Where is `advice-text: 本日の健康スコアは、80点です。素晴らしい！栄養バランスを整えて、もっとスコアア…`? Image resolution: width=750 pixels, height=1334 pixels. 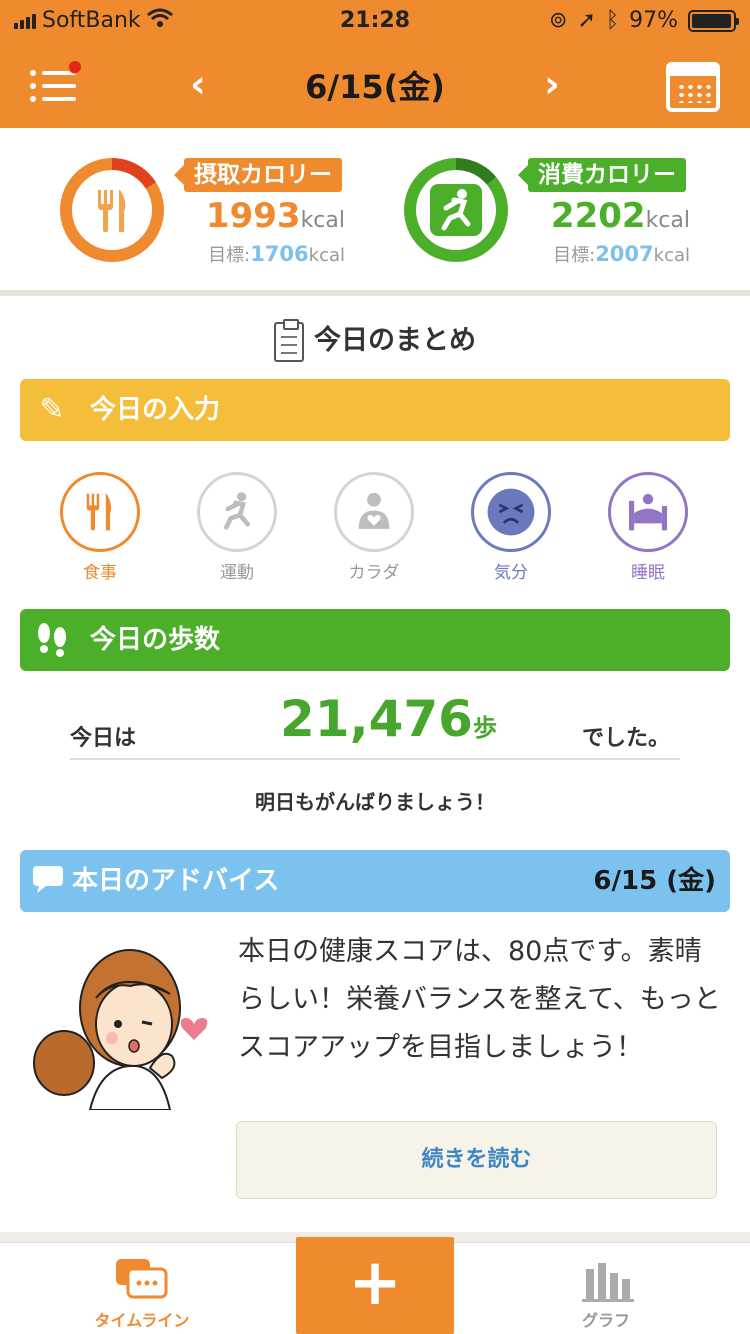
advice-text: 本日の健康スコアは、80点です。素晴らしい！栄養バランスを整えて、もっとスコアア… is located at coordinates (479, 999).